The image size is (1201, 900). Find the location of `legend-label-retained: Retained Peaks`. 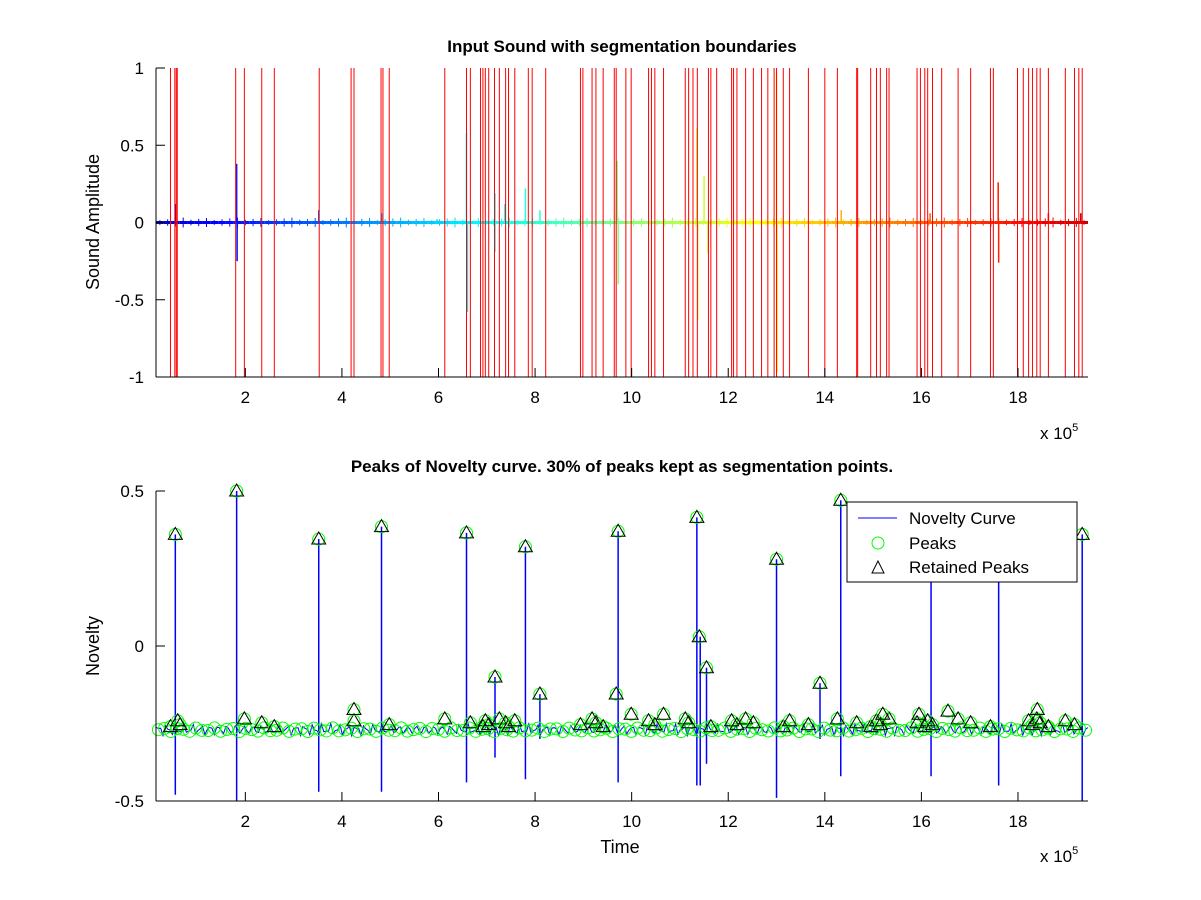

legend-label-retained: Retained Peaks is located at coordinates (969, 567).